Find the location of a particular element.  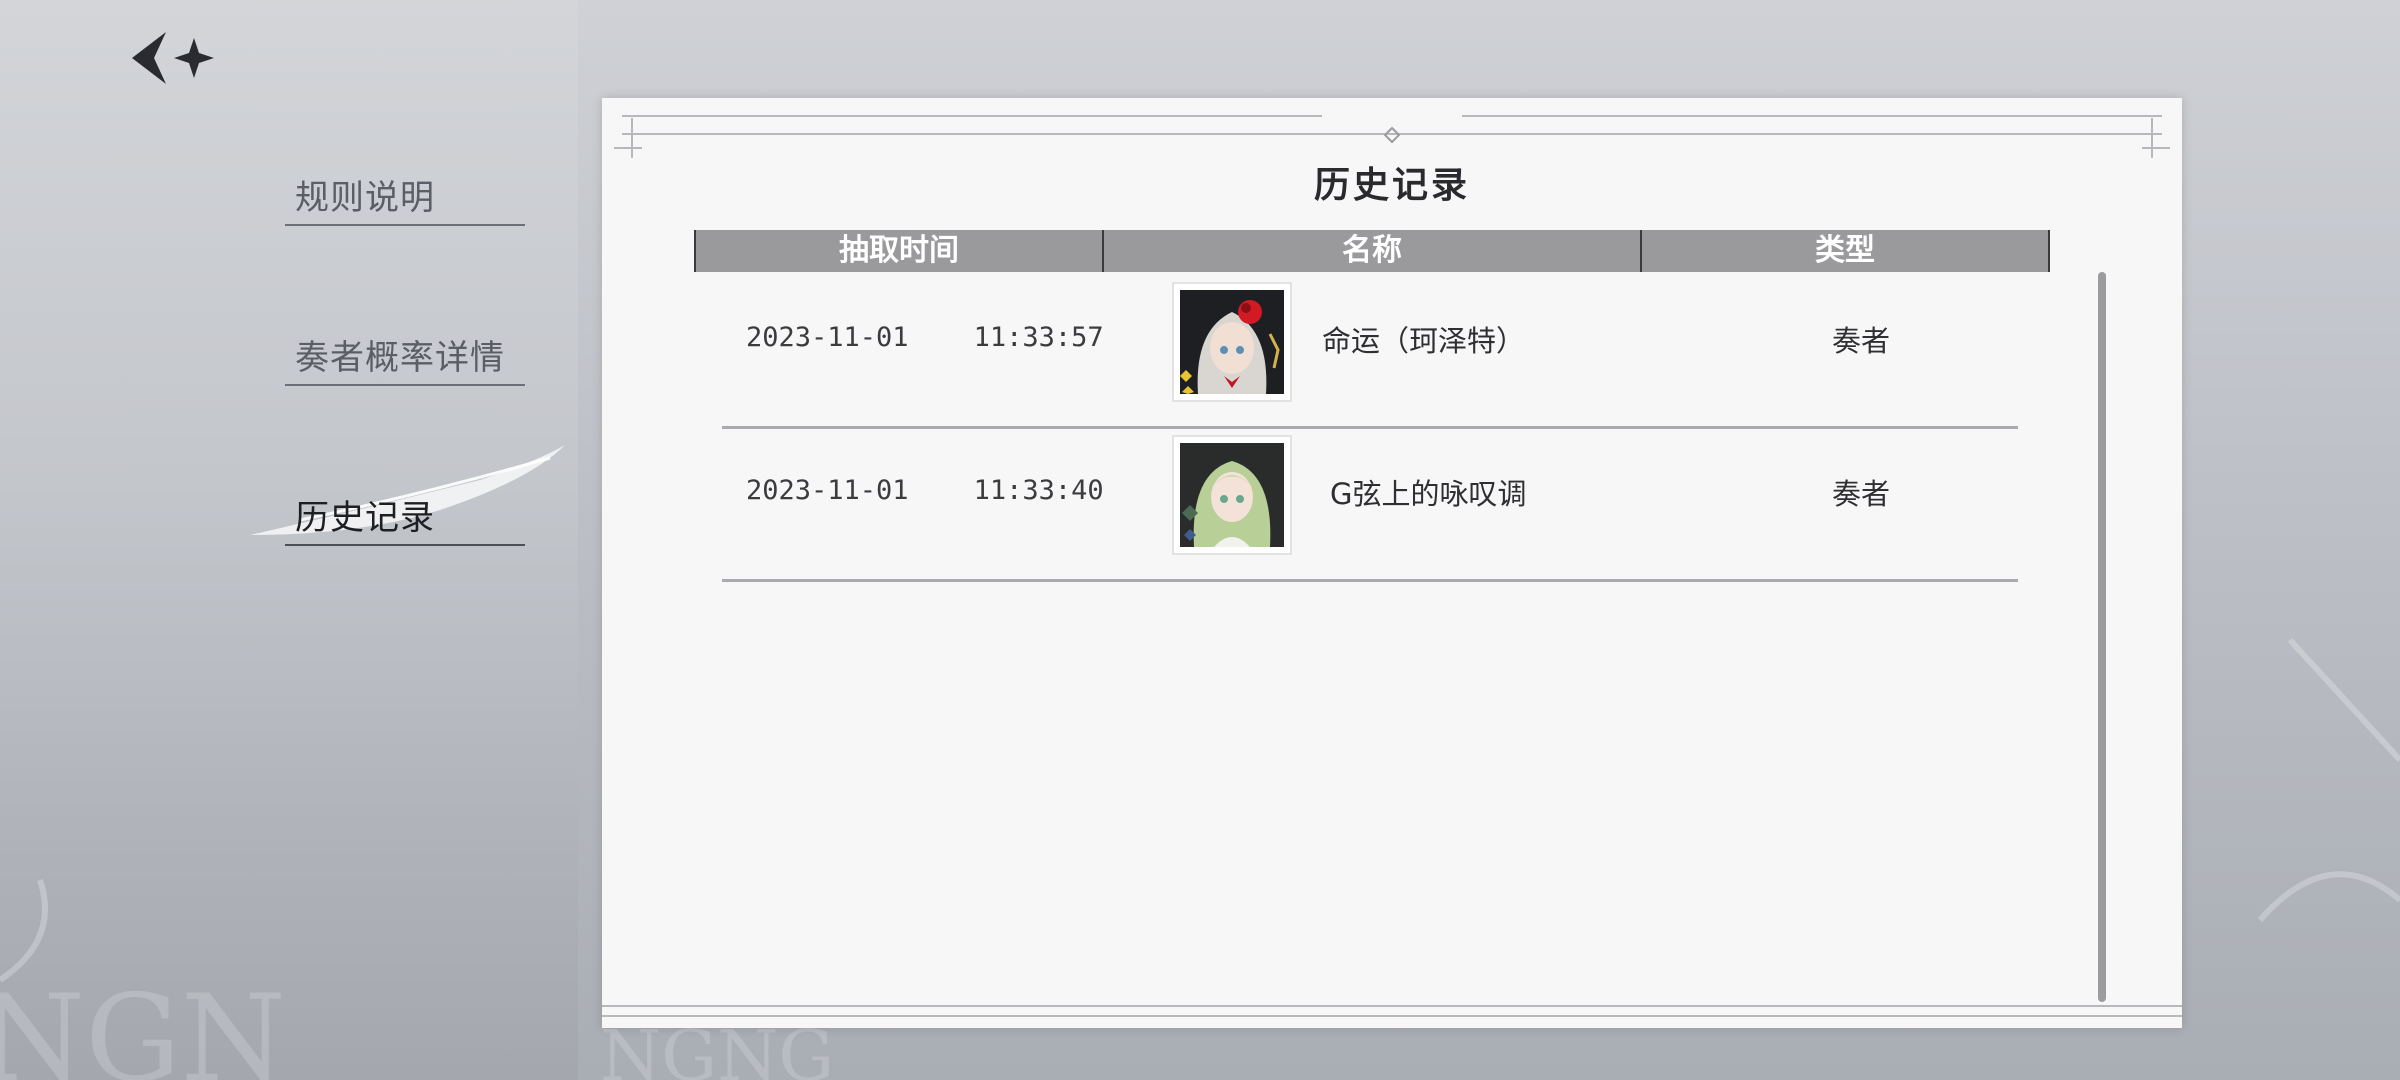

history-scrollbar is located at coordinates (2102, 637).